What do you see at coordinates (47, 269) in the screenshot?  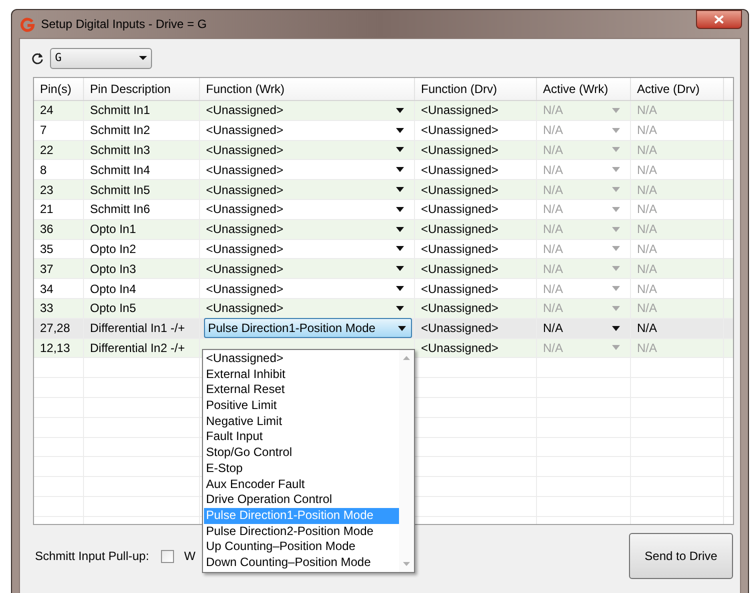 I see `table-cell-text: 37` at bounding box center [47, 269].